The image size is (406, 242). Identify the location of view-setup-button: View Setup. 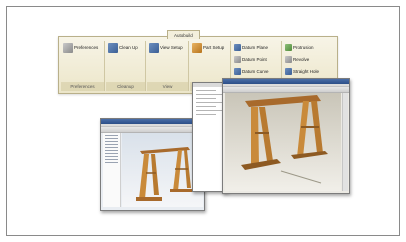
(167, 47).